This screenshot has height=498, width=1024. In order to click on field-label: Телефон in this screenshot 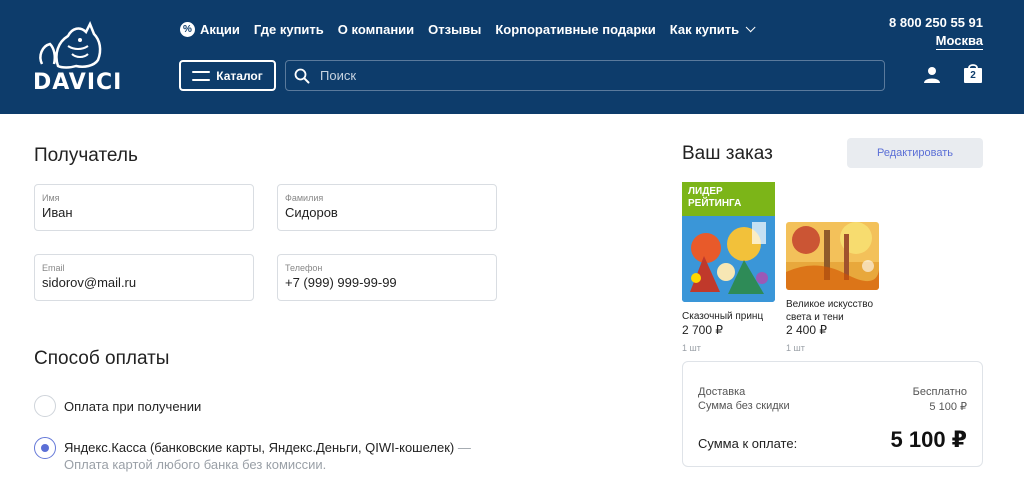, I will do `click(304, 268)`.